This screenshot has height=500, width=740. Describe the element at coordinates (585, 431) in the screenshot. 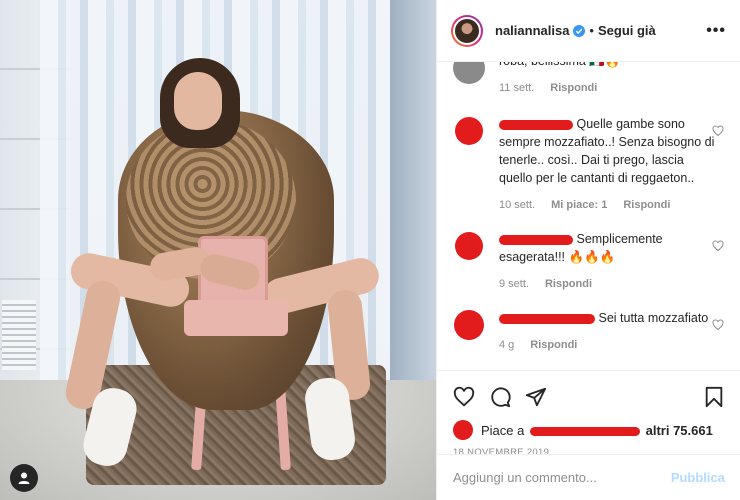

I see `liker-username-redacted` at that location.